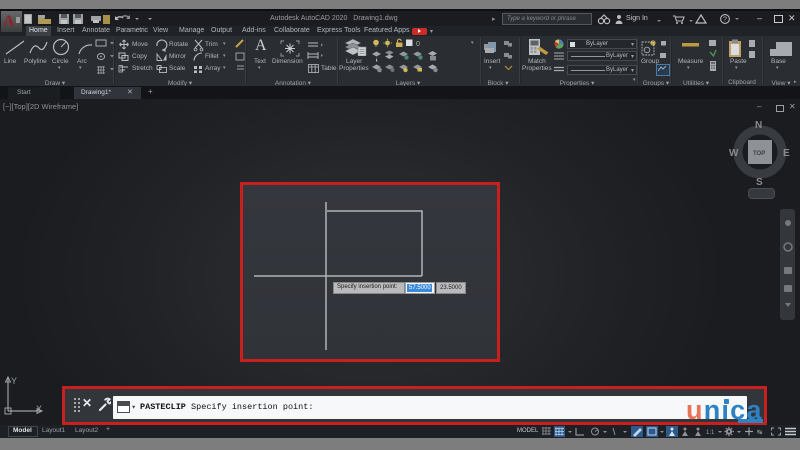  I want to click on svg-text: X, so click(39, 409).